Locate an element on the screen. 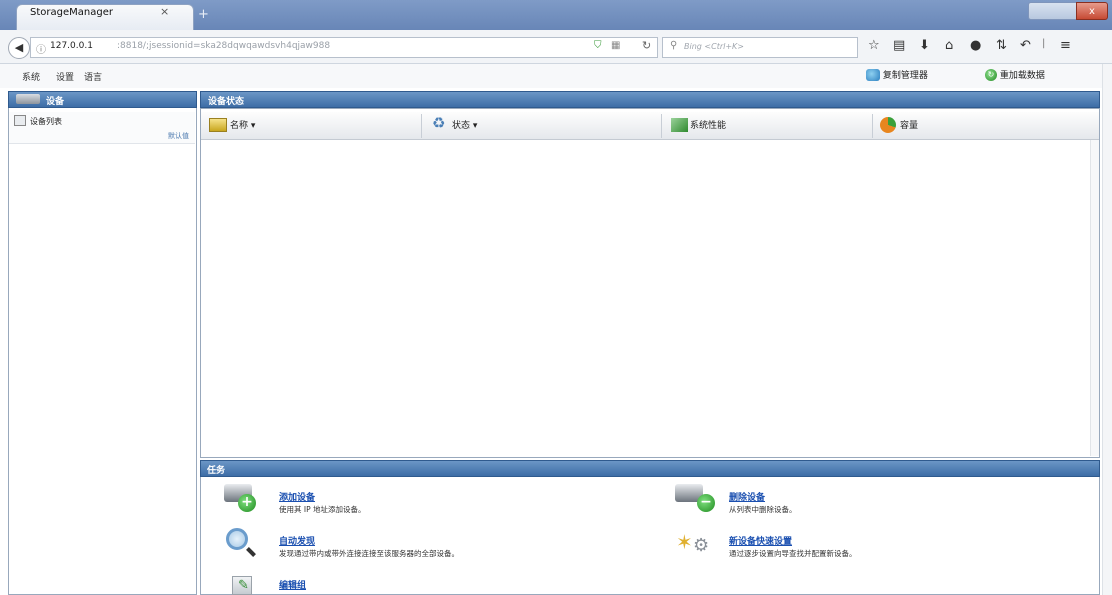 Image resolution: width=1112 pixels, height=595 pixels. back-button: ◀ is located at coordinates (19, 48).